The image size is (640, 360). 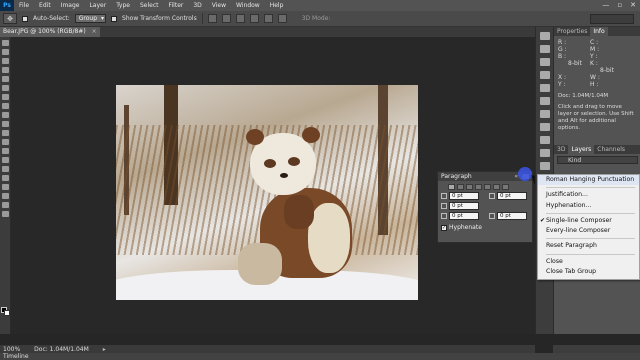 What do you see at coordinates (5, 151) in the screenshot?
I see `blur-tool-icon` at bounding box center [5, 151].